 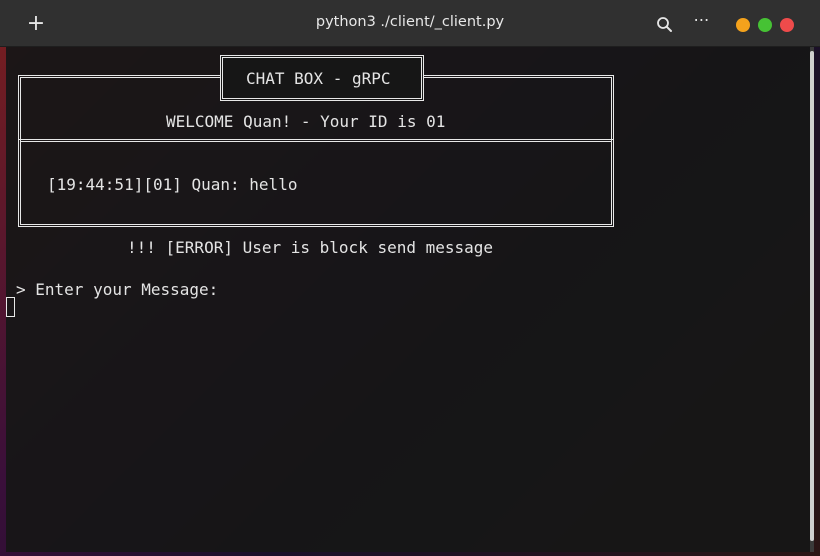 What do you see at coordinates (743, 25) in the screenshot?
I see `minimize-button` at bounding box center [743, 25].